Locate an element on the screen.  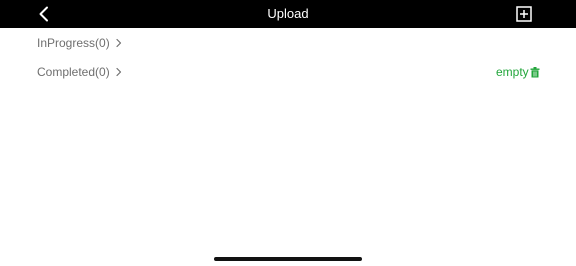
empty-completed-button: empty is located at coordinates (518, 72).